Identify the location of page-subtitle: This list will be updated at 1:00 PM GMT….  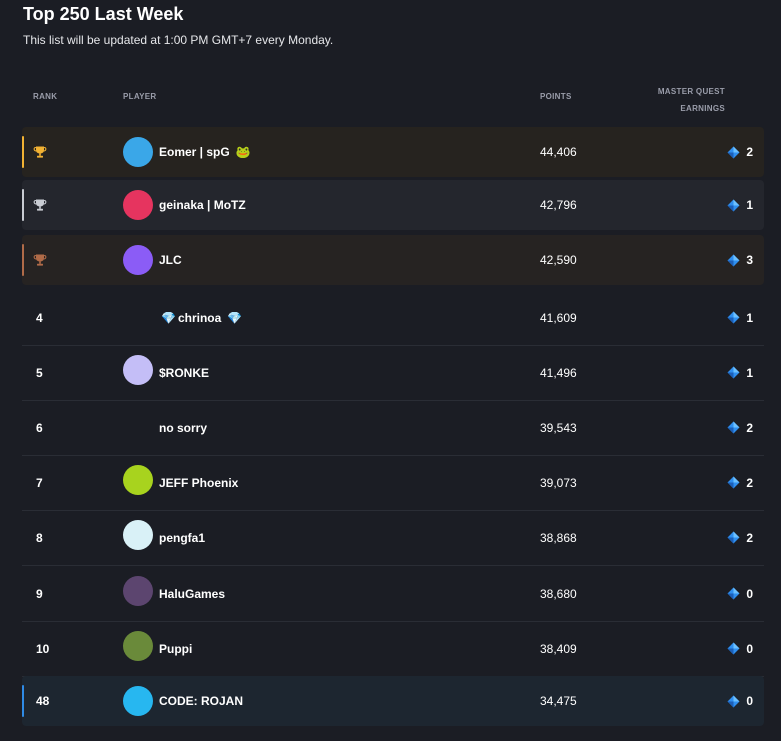
(178, 40).